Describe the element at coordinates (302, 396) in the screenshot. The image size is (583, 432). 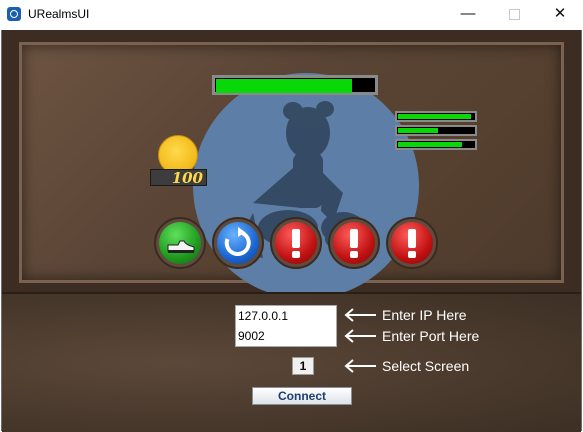
I see `connect-button: Connect` at that location.